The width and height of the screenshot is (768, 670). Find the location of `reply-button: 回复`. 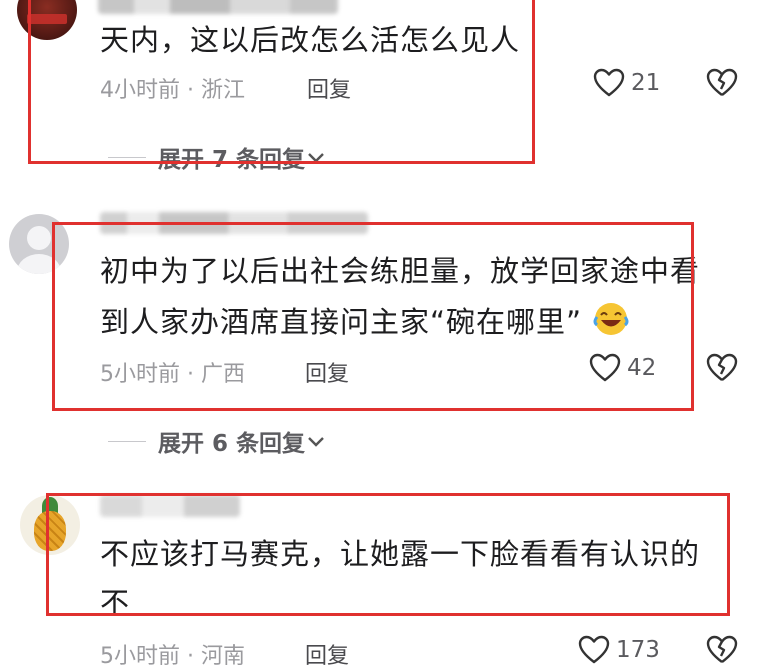

reply-button: 回复 is located at coordinates (327, 654).